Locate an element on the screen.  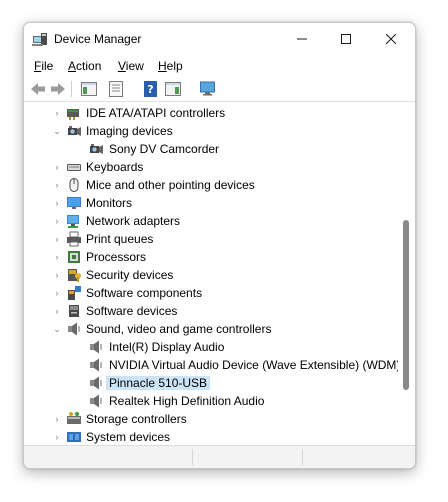
title-bar: Device Manager is located at coordinates (219, 38).